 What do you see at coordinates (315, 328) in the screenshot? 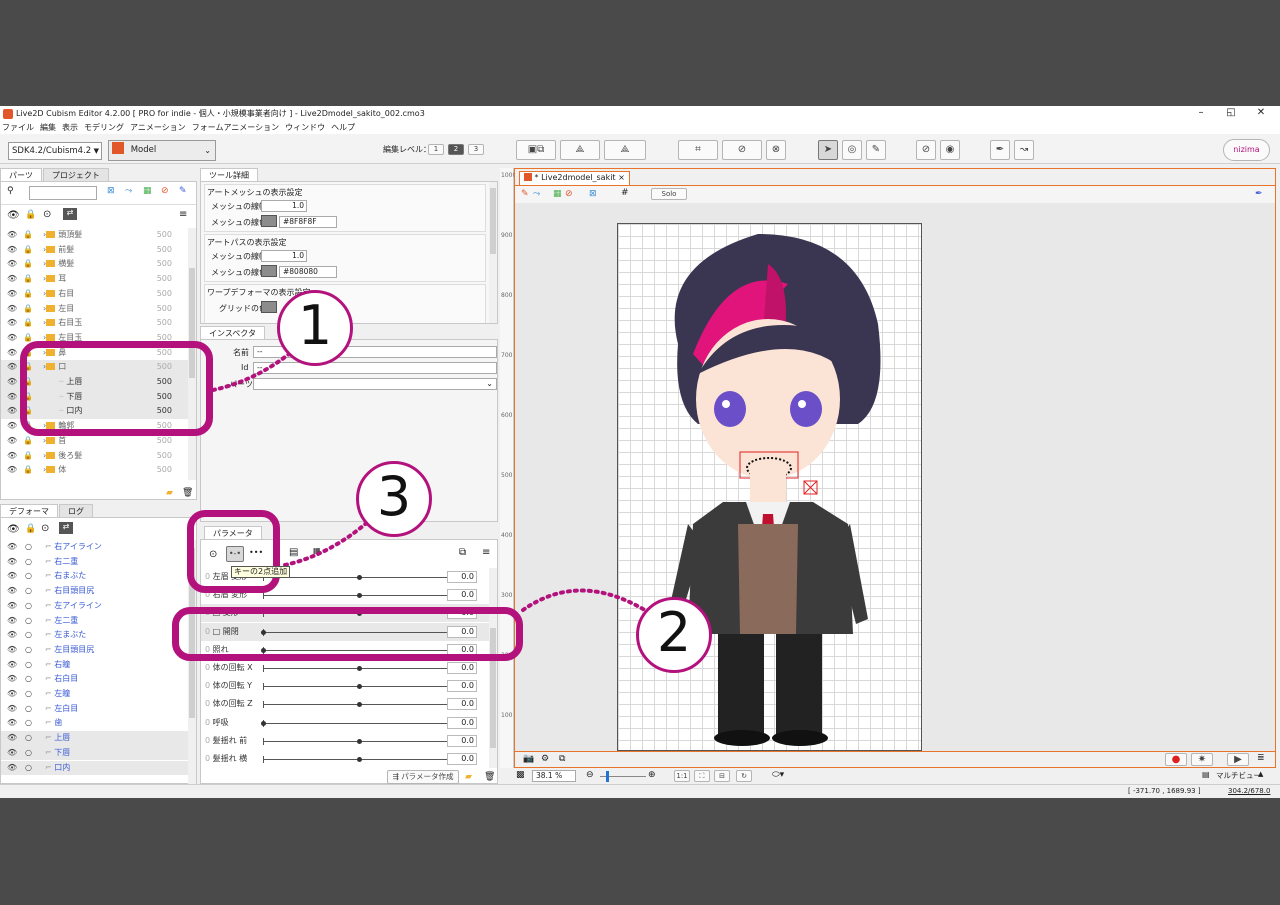
I see `callout-number-1: 1` at bounding box center [315, 328].